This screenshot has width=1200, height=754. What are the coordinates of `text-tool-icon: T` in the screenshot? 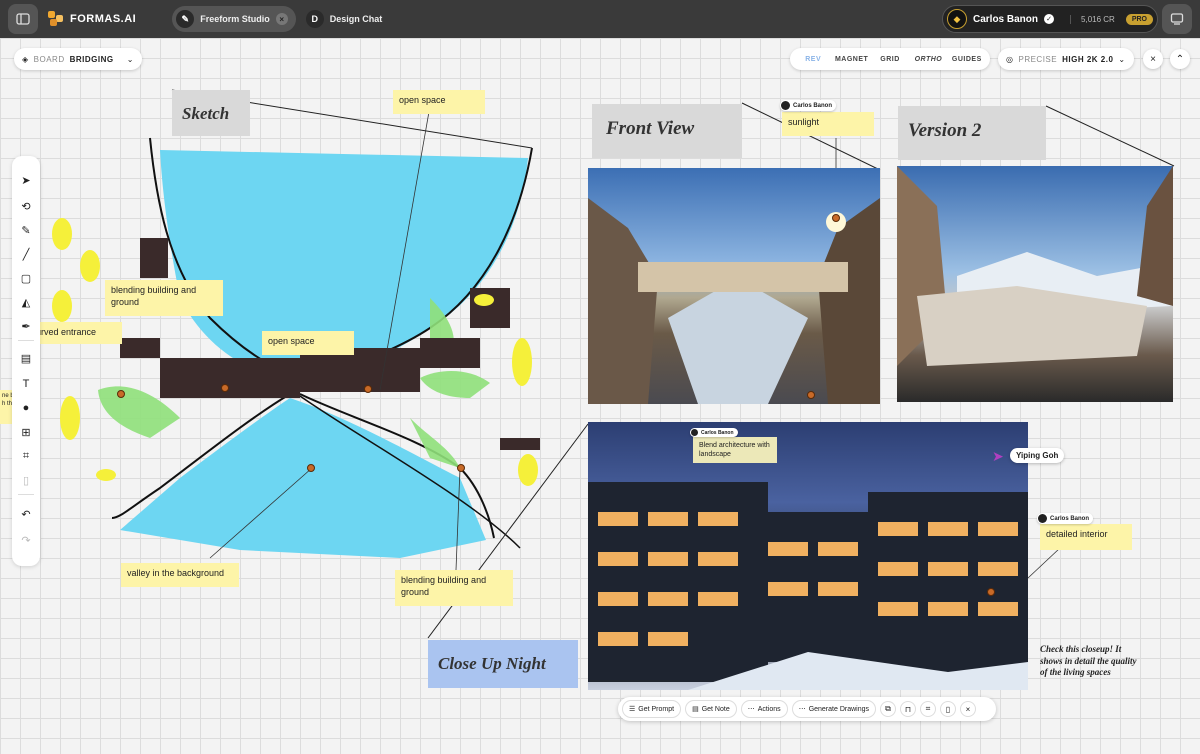 It's located at (26, 384).